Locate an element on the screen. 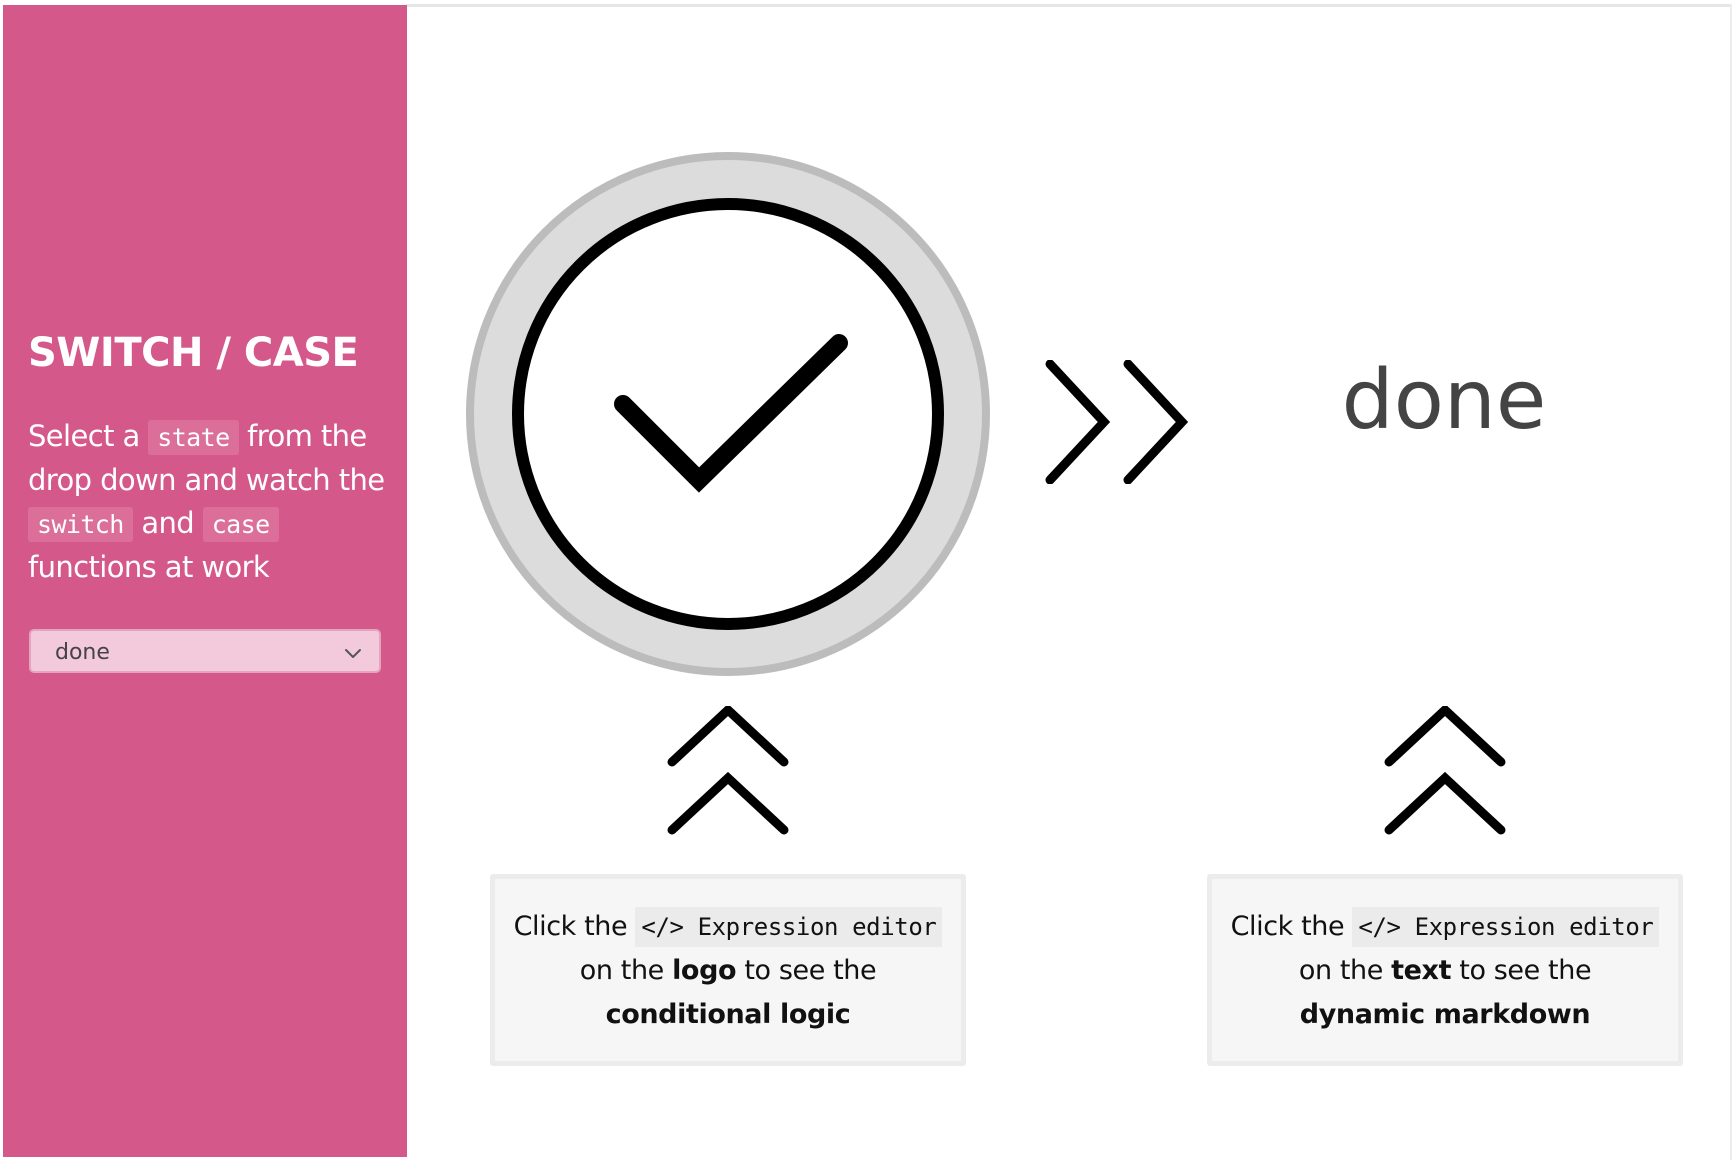 The height and width of the screenshot is (1160, 1732). logo-inner-circle is located at coordinates (728, 414).